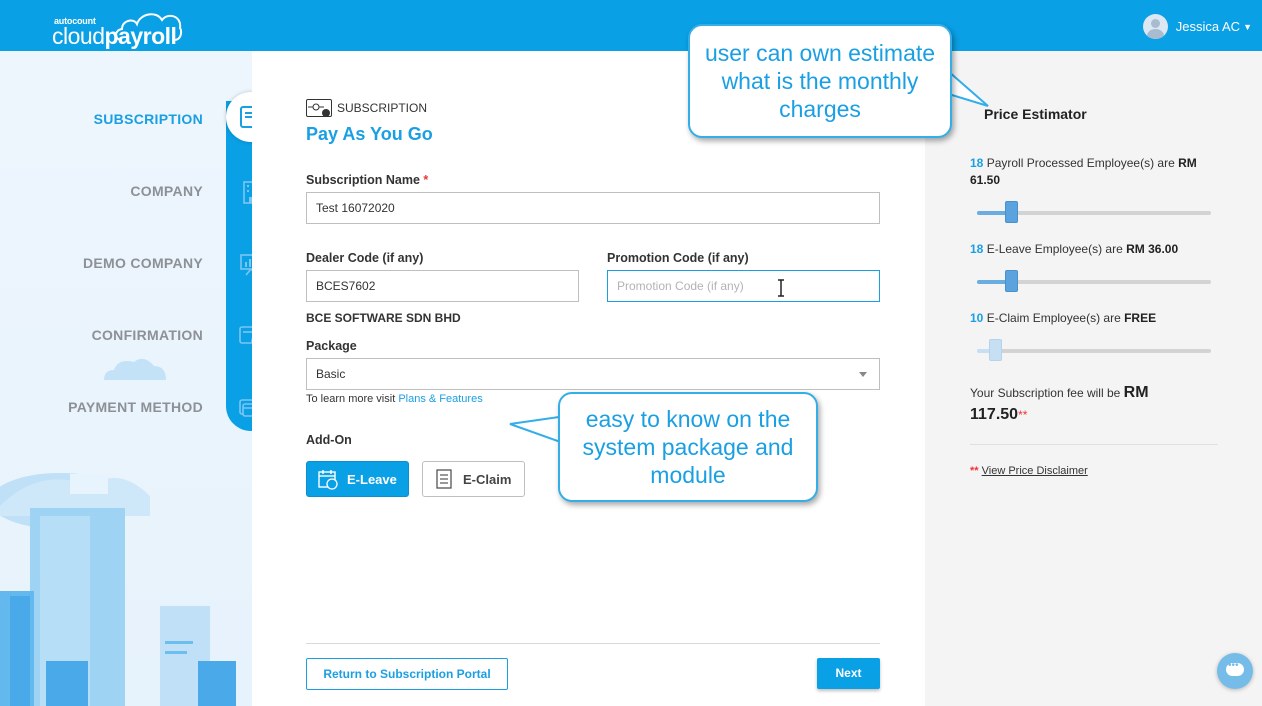 Image resolution: width=1262 pixels, height=706 pixels. What do you see at coordinates (382, 108) in the screenshot?
I see `section-tag-label: SUBSCRIPTION` at bounding box center [382, 108].